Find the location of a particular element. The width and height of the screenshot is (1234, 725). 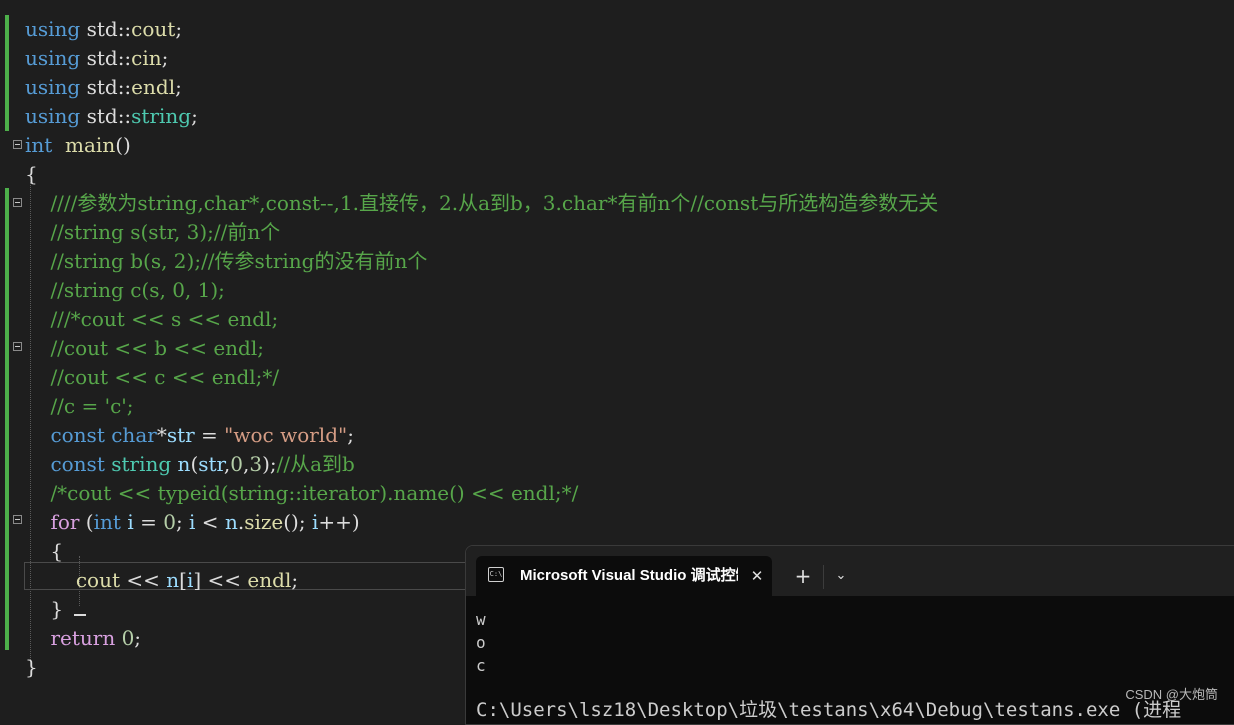

code-line: for (int i = 0; i < n.size(); i++) is located at coordinates (192, 522).